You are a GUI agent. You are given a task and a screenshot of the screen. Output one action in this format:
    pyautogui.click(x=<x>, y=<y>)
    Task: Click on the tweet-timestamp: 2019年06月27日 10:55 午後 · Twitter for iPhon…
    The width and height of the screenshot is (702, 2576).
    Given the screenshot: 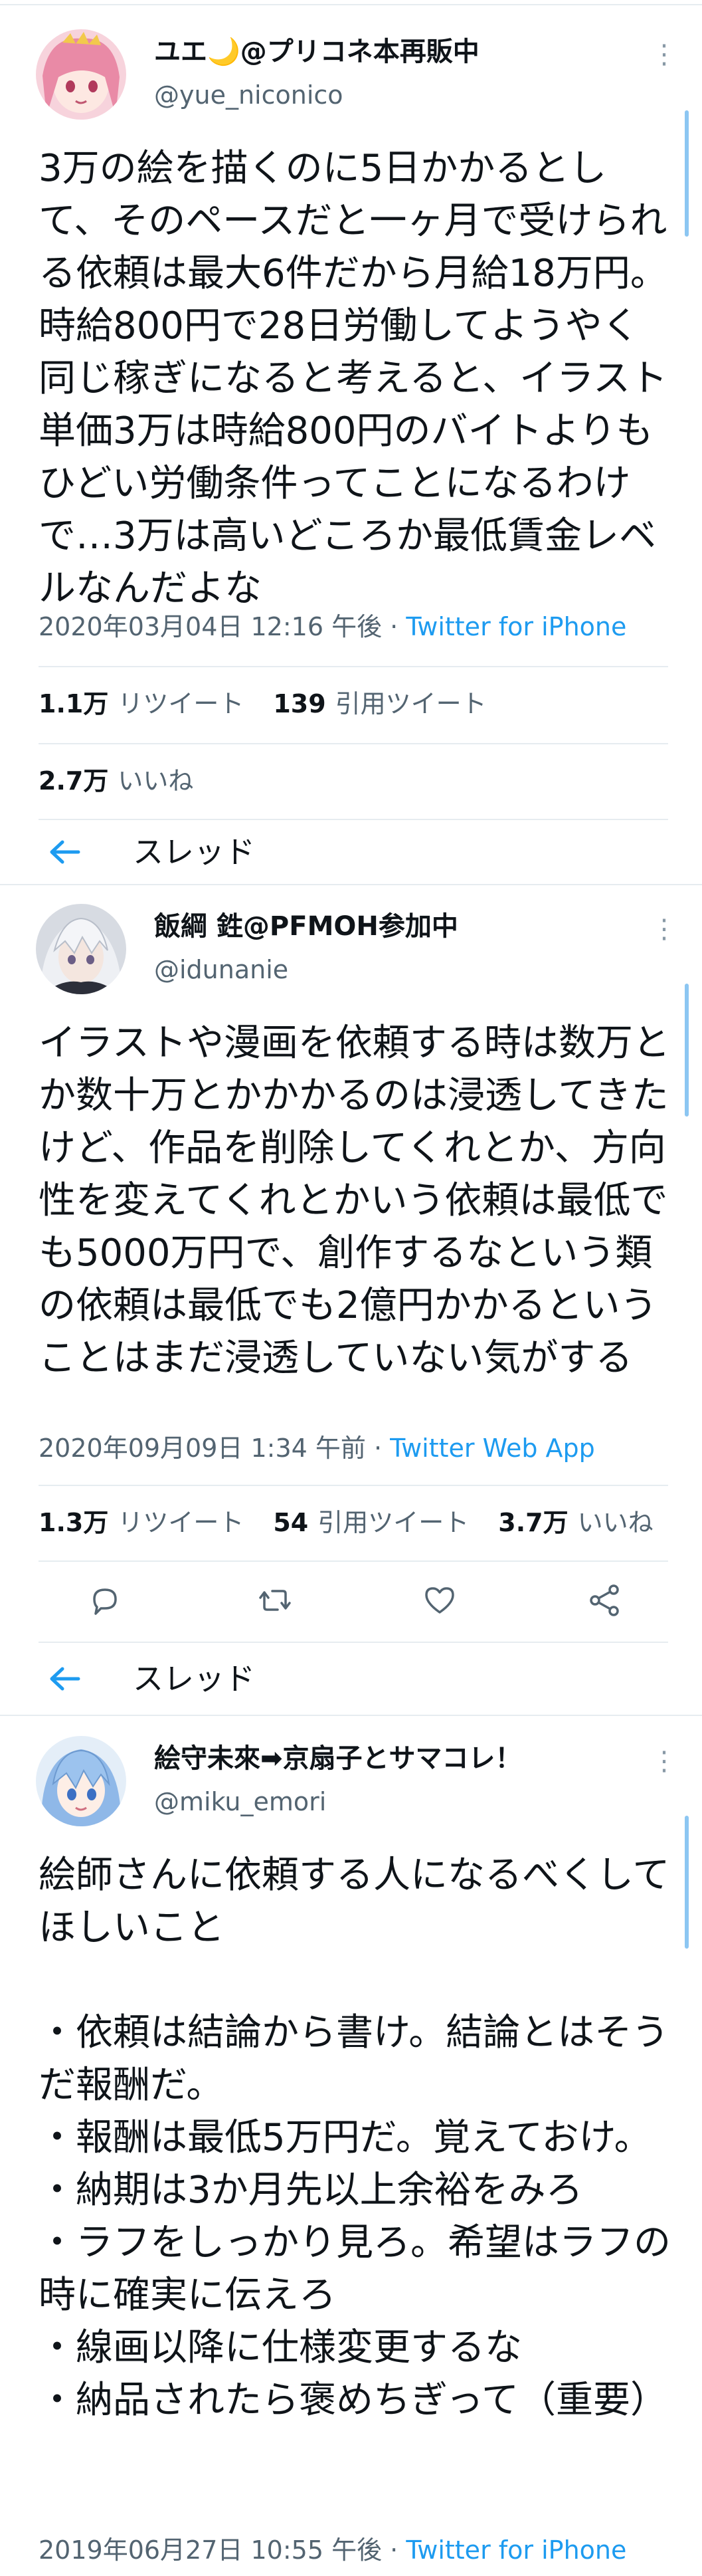 What is the action you would take?
    pyautogui.click(x=332, y=2550)
    